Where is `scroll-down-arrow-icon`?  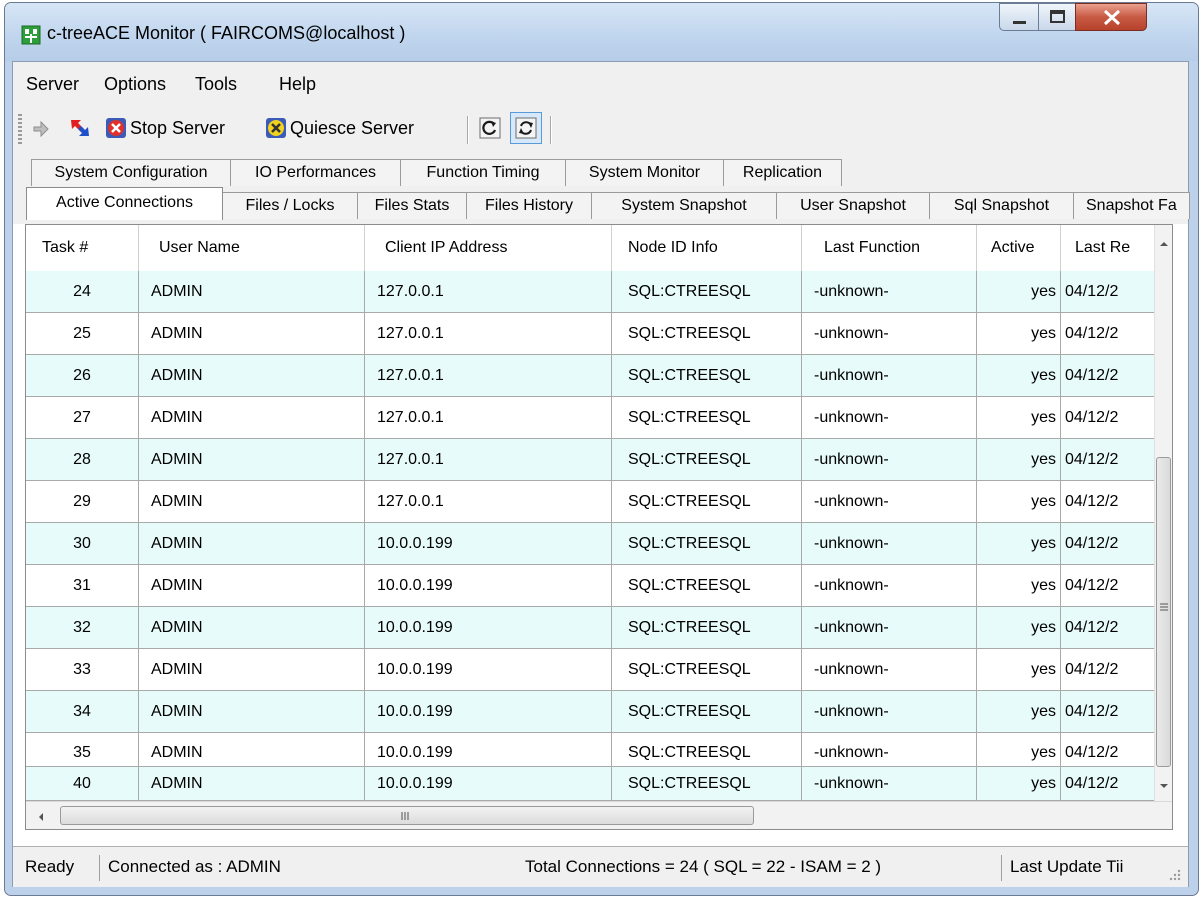 scroll-down-arrow-icon is located at coordinates (1164, 786).